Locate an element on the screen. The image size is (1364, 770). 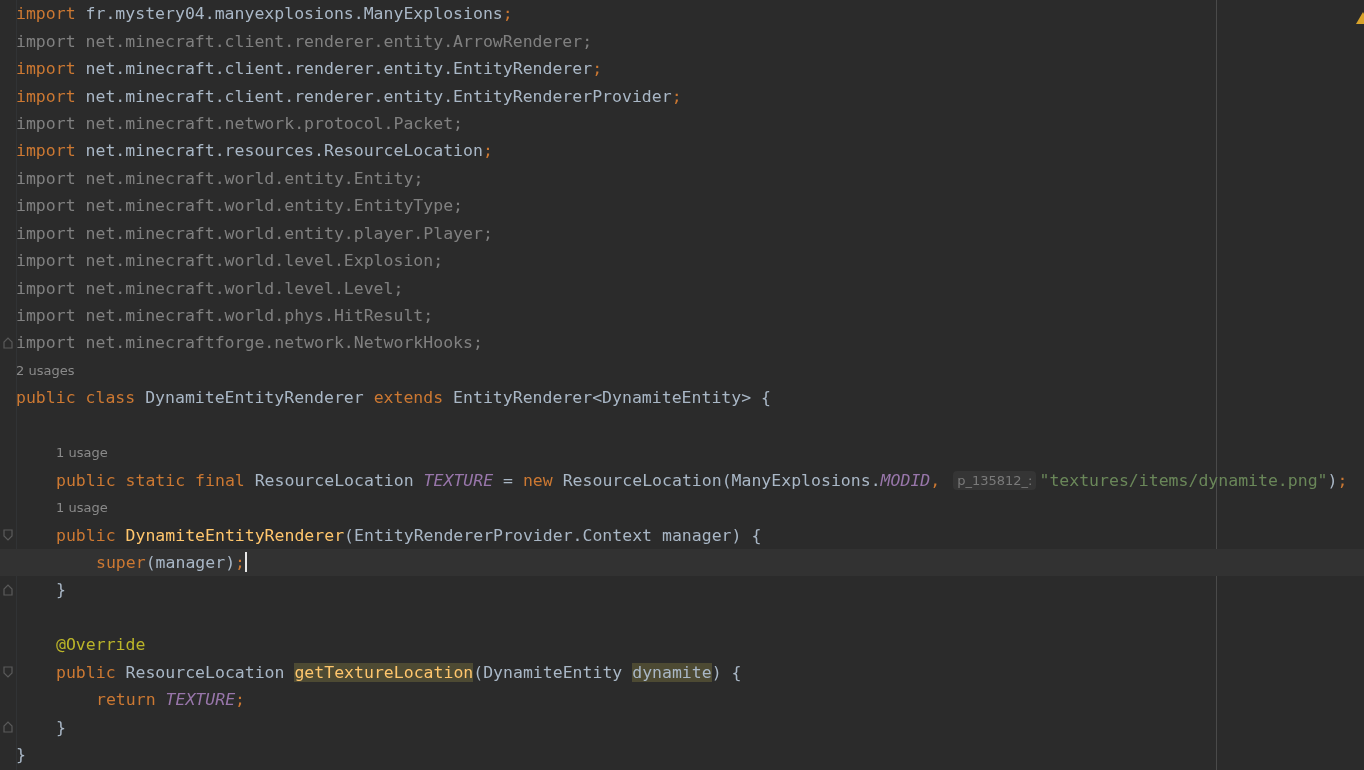
code-text: super(manager); is located at coordinates (170, 562).